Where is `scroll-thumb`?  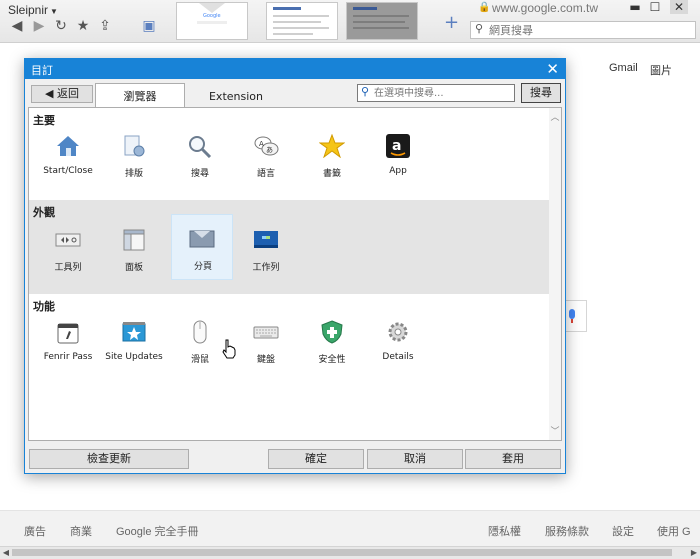 scroll-thumb is located at coordinates (342, 552).